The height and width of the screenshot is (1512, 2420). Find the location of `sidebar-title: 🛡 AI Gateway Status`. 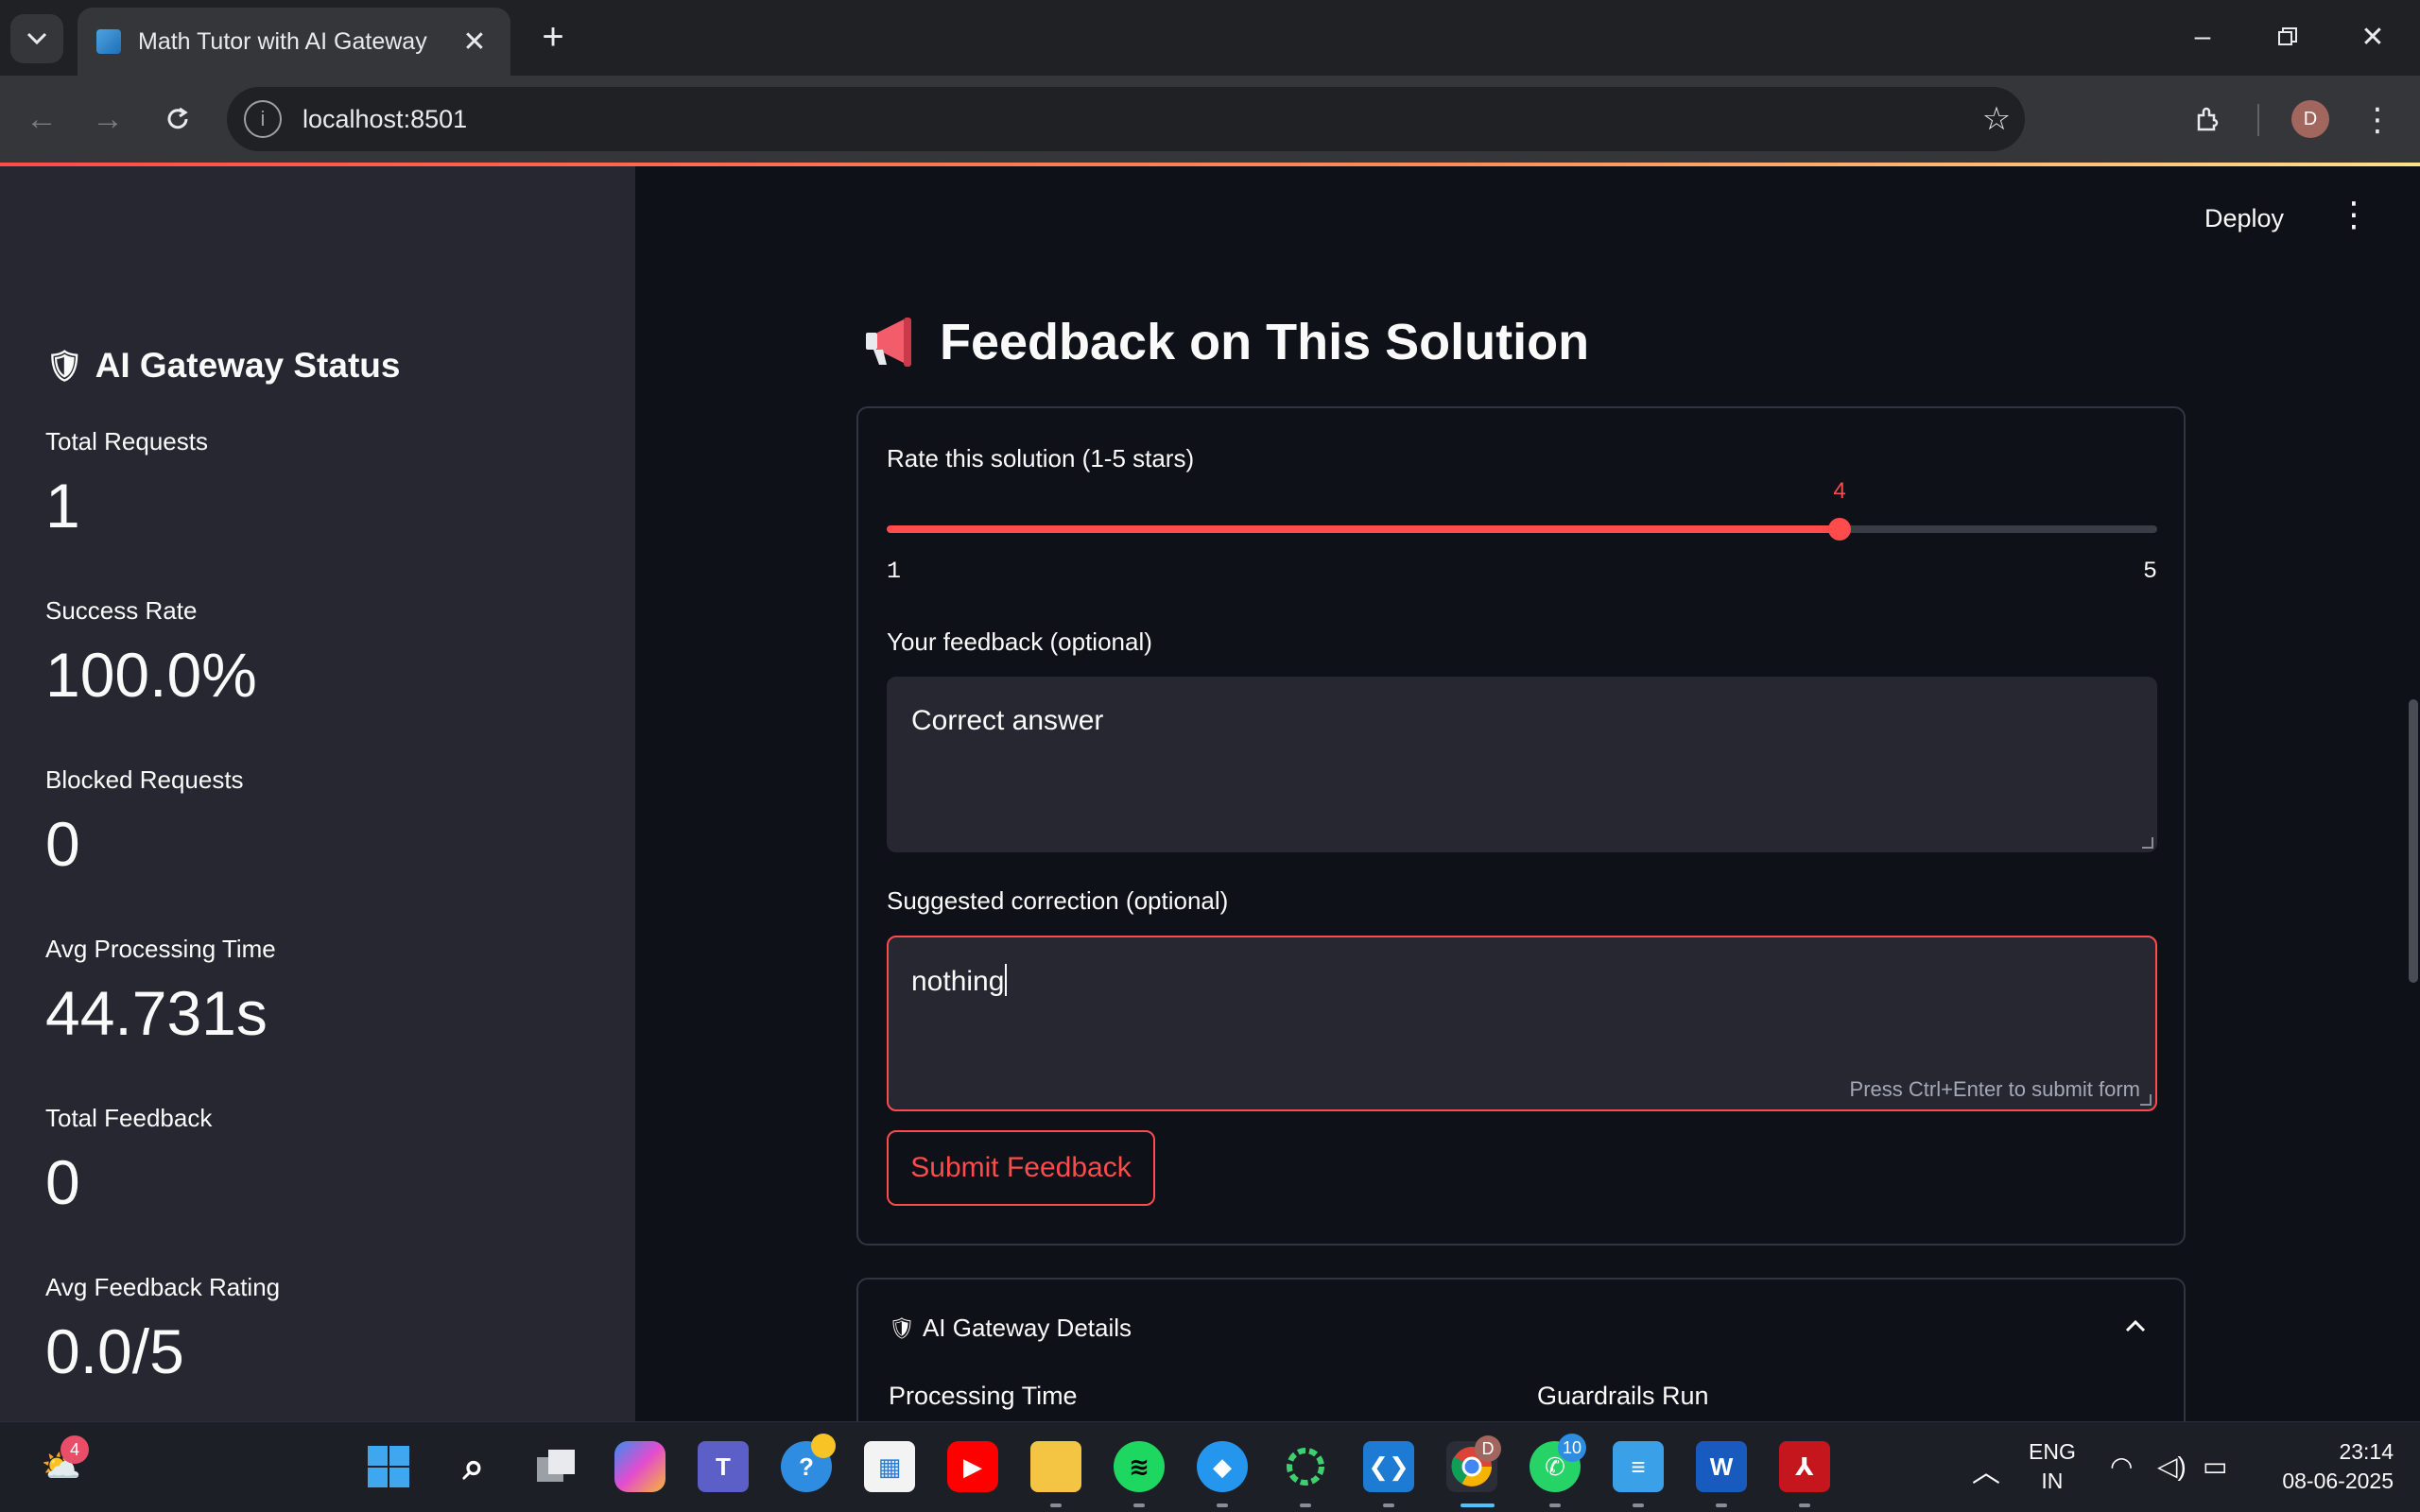

sidebar-title: 🛡 AI Gateway Status is located at coordinates (222, 366).